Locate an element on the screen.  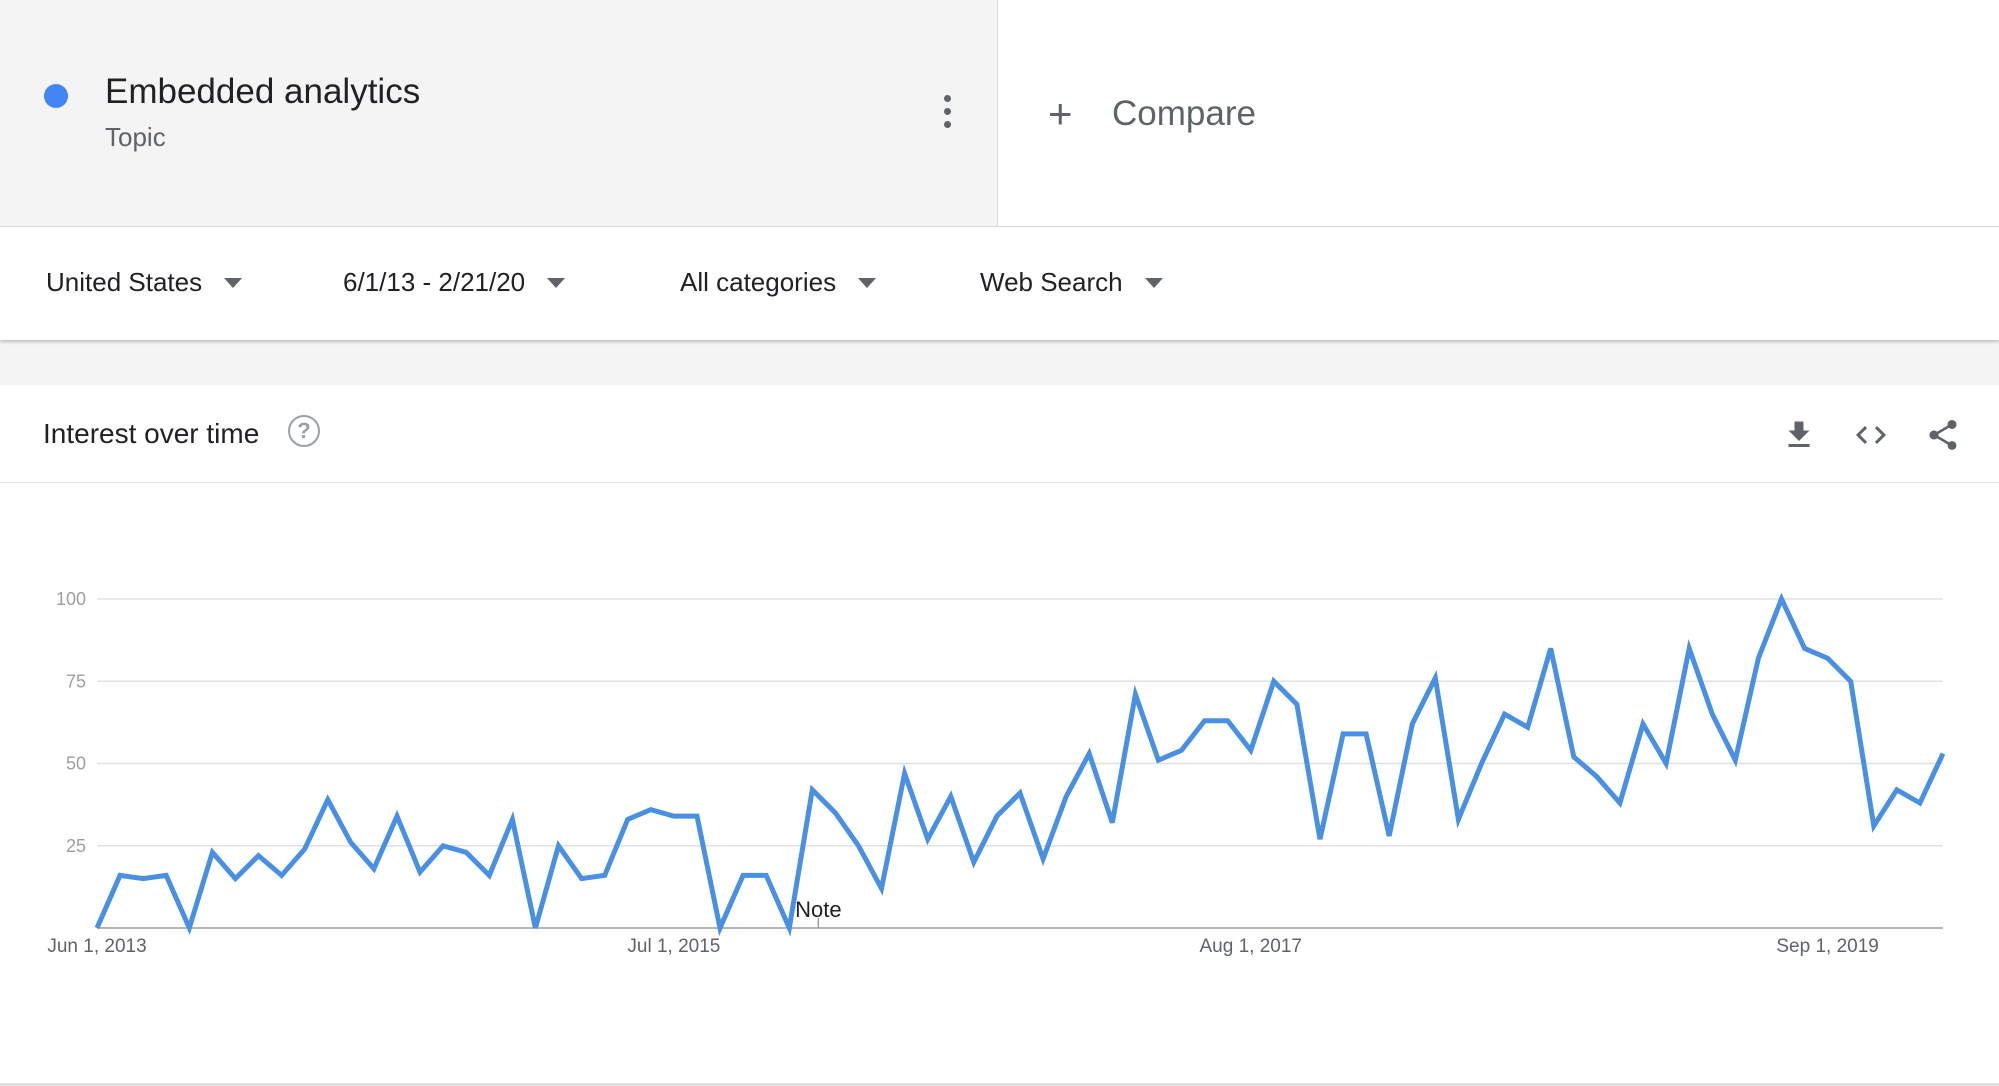
category-label: All categories is located at coordinates (758, 282).